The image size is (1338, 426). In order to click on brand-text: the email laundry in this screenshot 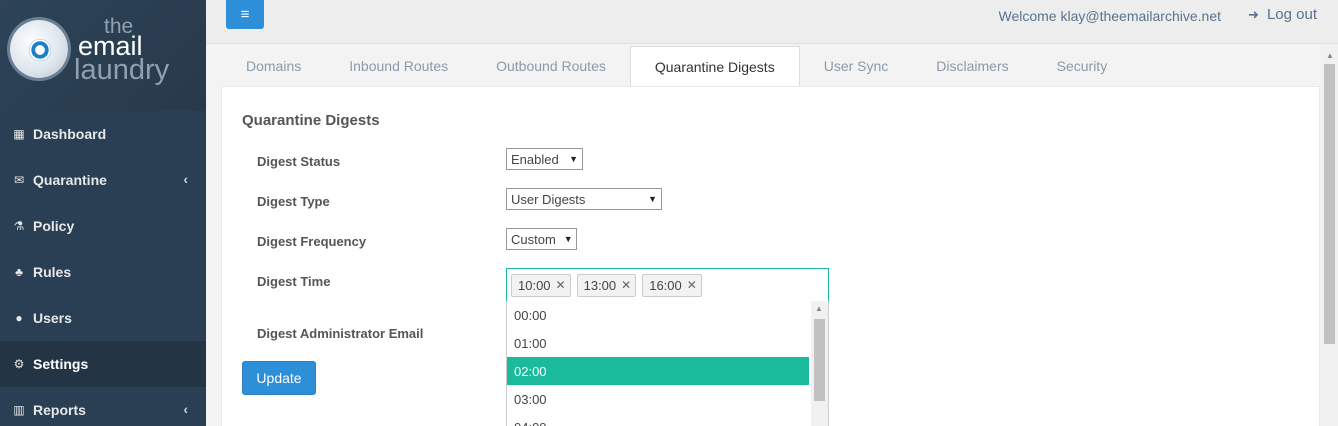, I will do `click(121, 50)`.